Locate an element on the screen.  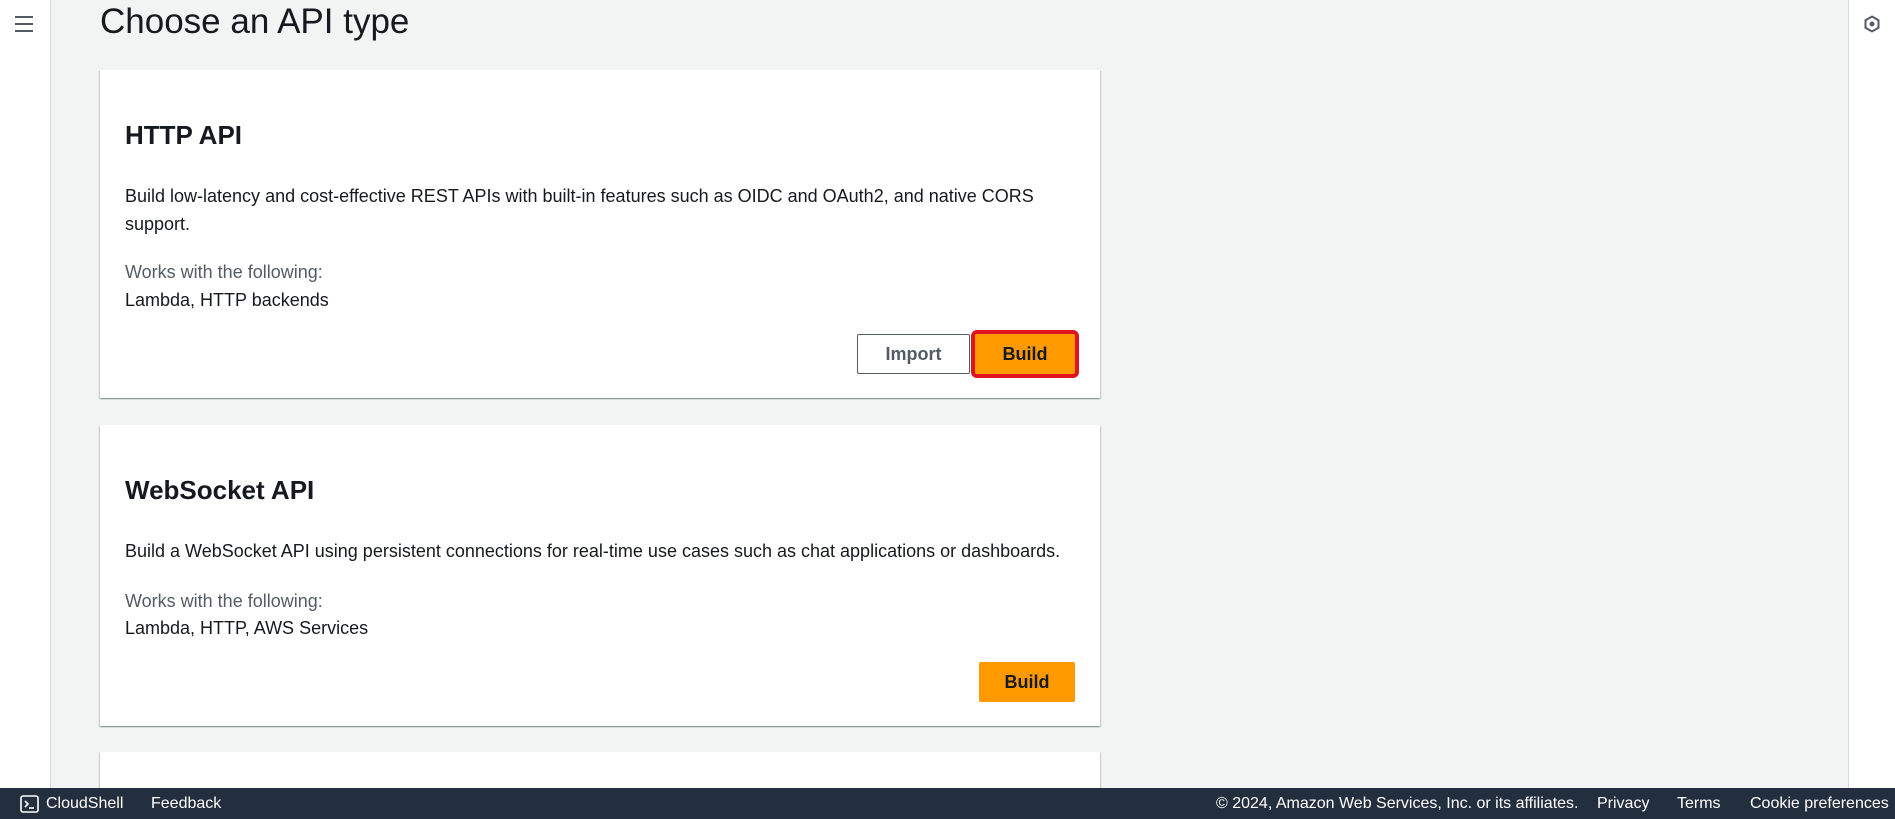
page-title: Choose an API type is located at coordinates (255, 21).